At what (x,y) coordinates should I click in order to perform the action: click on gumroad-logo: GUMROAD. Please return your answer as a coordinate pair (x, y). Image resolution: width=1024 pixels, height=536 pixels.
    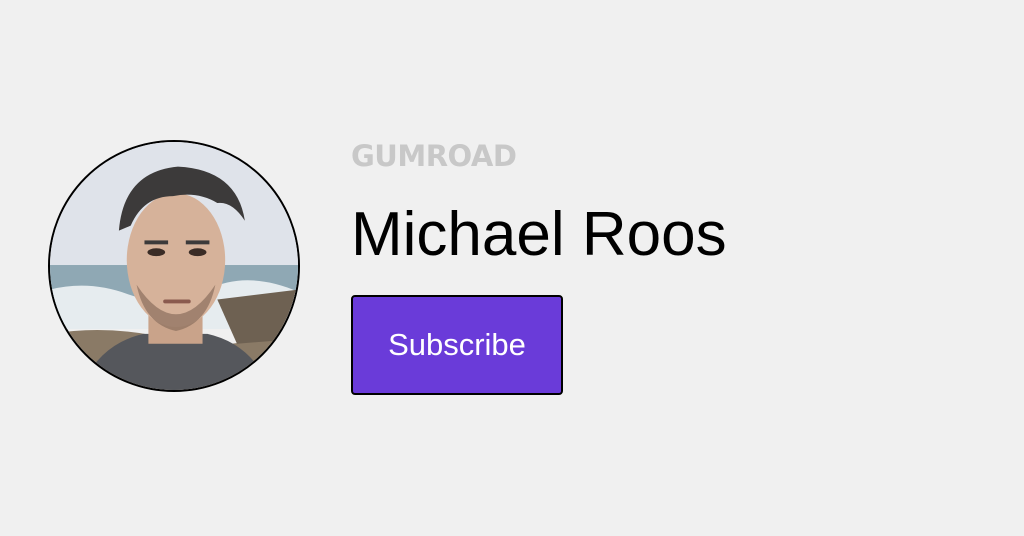
    Looking at the image, I should click on (434, 156).